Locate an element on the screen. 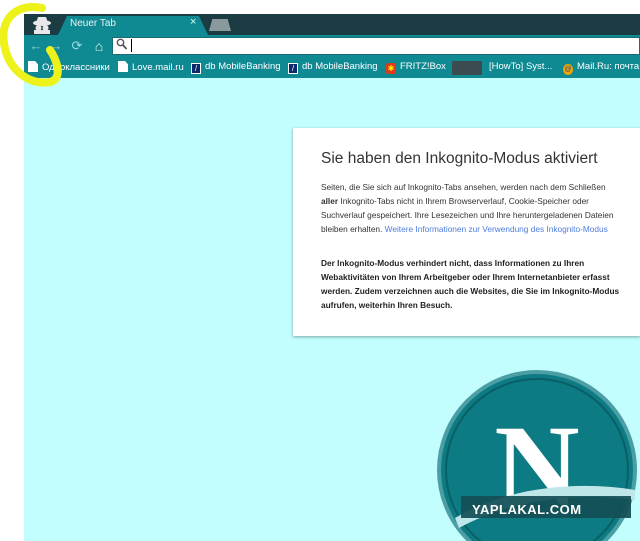  bookmark-mailru: @ Mail.Ru: почта, is located at coordinates (601, 68).